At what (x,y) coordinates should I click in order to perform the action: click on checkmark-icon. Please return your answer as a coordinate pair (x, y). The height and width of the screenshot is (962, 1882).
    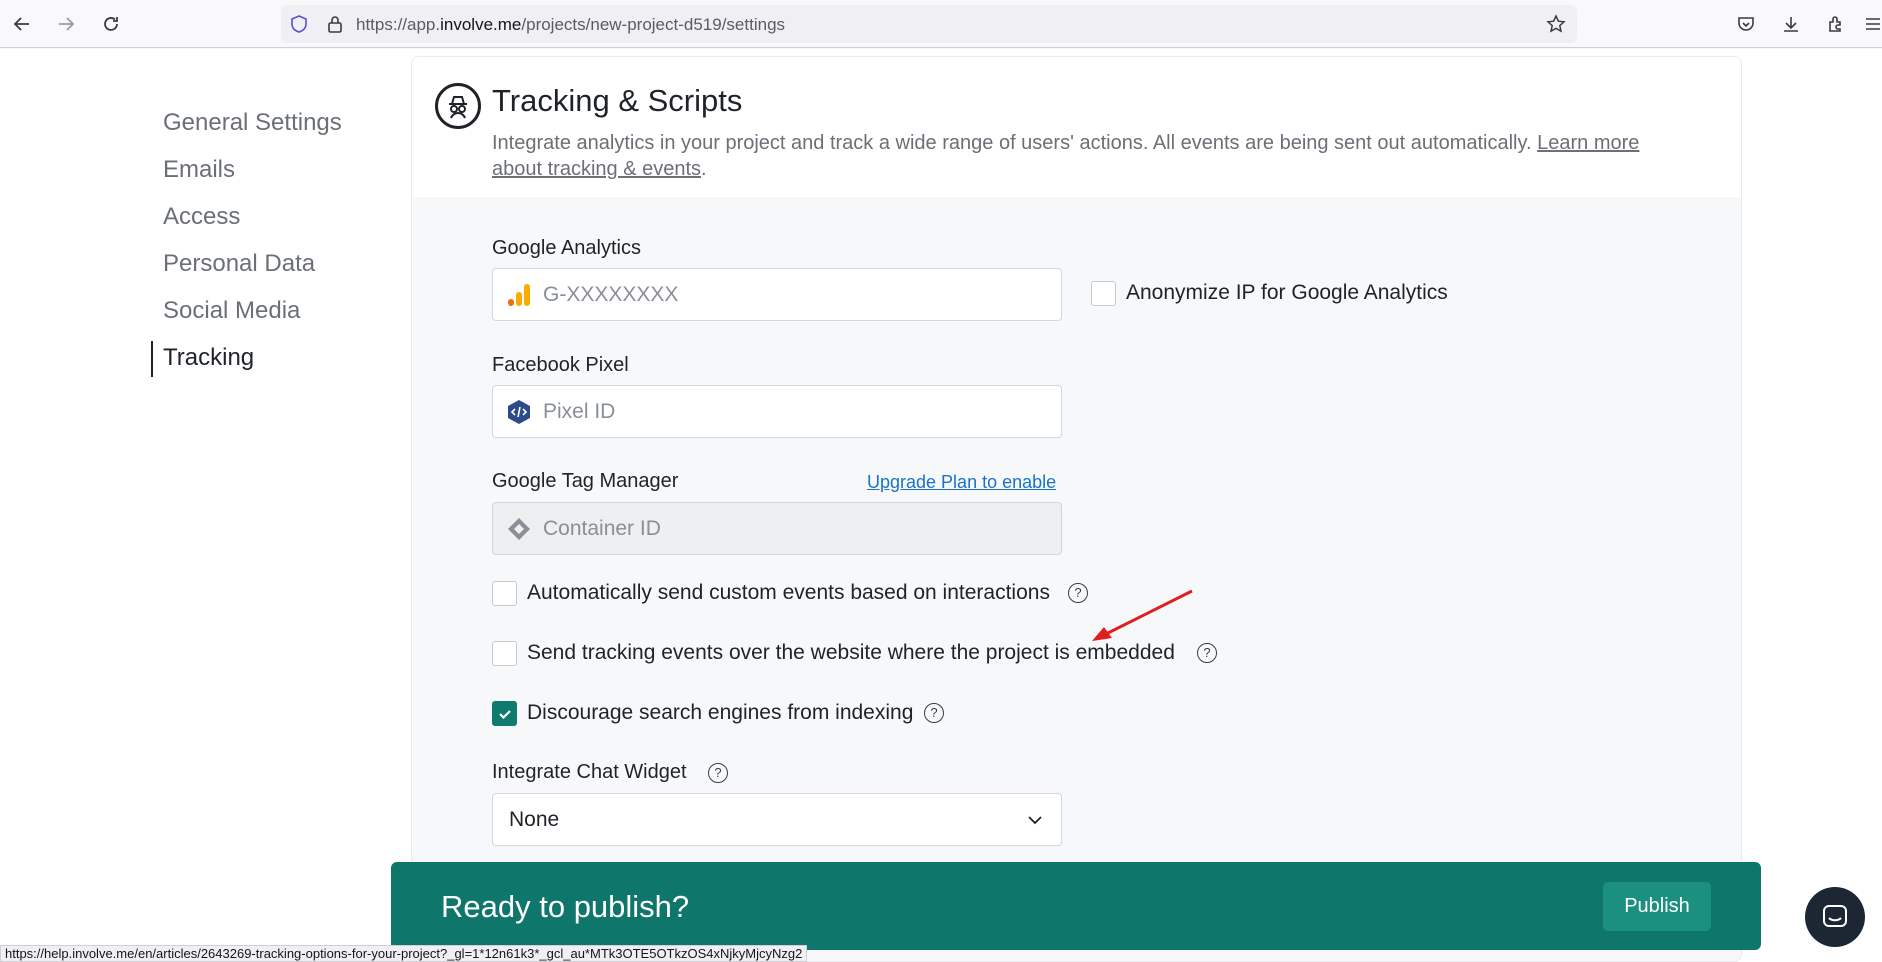
    Looking at the image, I should click on (504, 714).